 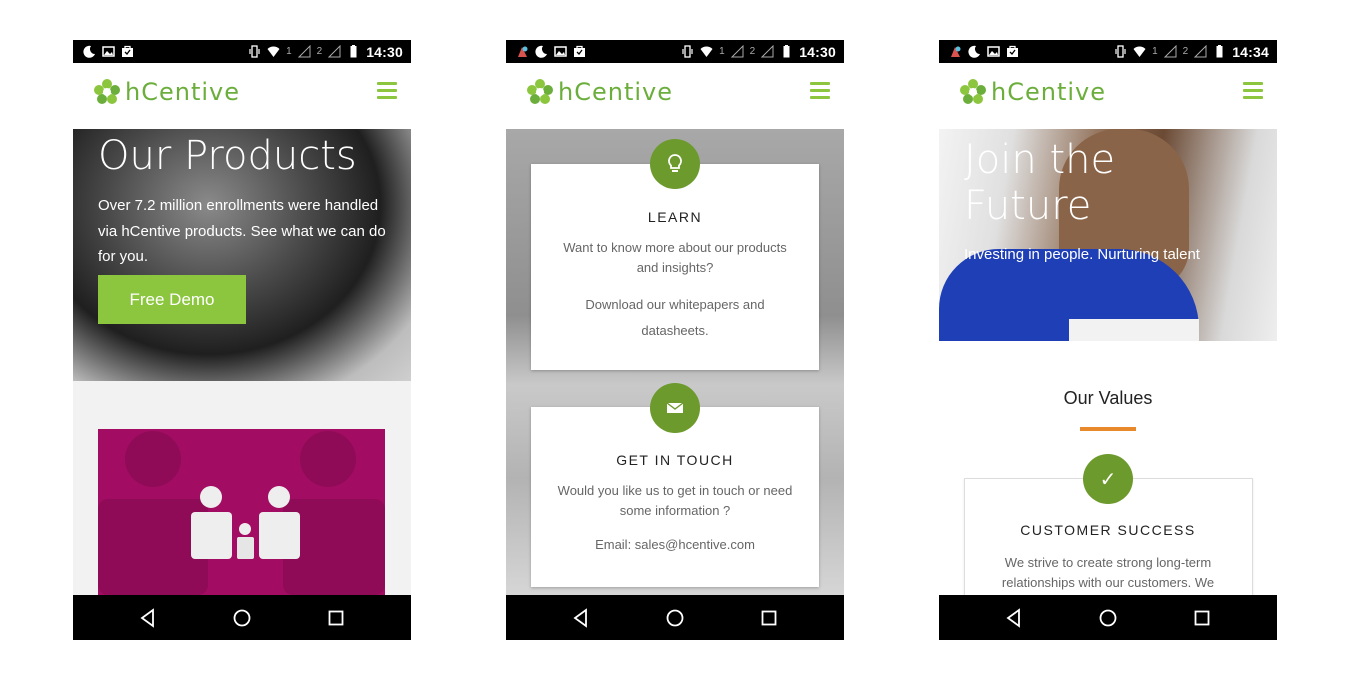 I want to click on values-heading: Our Values, so click(x=1108, y=398).